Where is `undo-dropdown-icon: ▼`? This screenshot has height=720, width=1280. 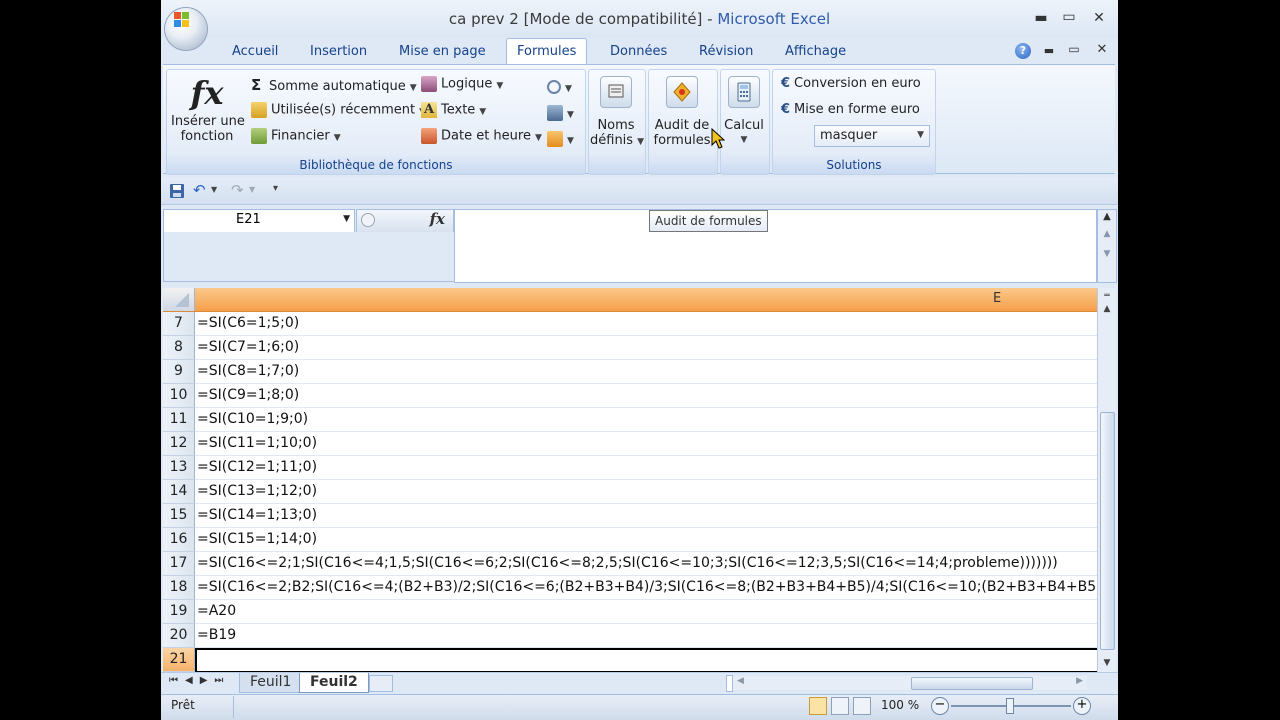 undo-dropdown-icon: ▼ is located at coordinates (214, 189).